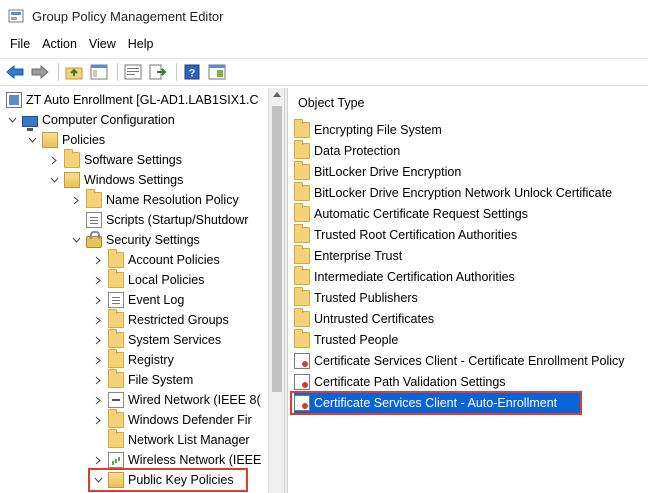 The width and height of the screenshot is (648, 493). I want to click on menu-bar: File Action View Help, so click(80, 44).